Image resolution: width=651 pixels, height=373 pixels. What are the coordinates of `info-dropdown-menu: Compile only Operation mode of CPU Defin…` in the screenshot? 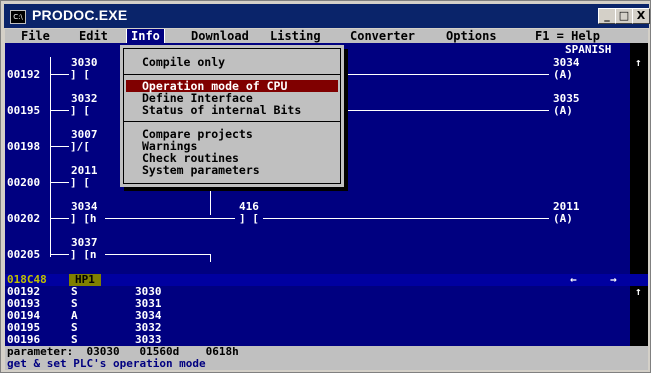 It's located at (232, 116).